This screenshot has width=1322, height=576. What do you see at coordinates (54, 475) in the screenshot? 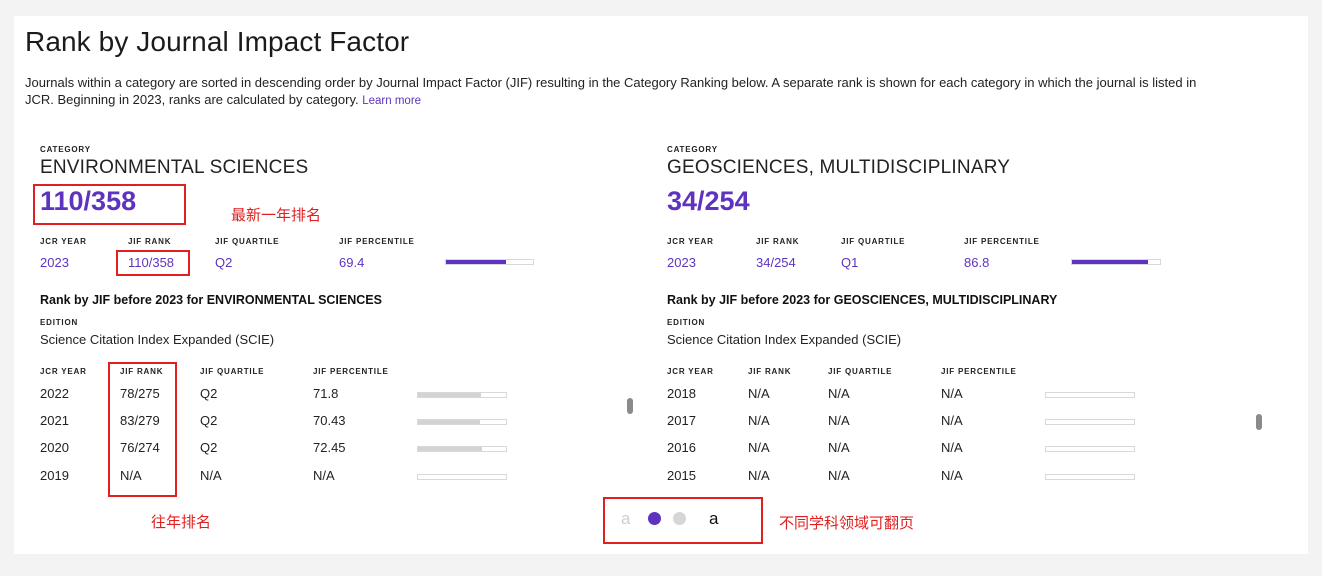
I see `history-cell-year: 2019` at bounding box center [54, 475].